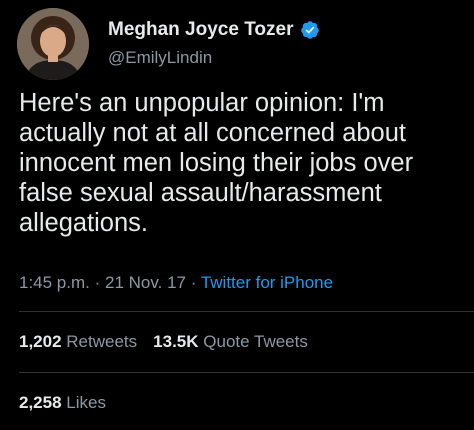  I want to click on avatar-portrait, so click(53, 44).